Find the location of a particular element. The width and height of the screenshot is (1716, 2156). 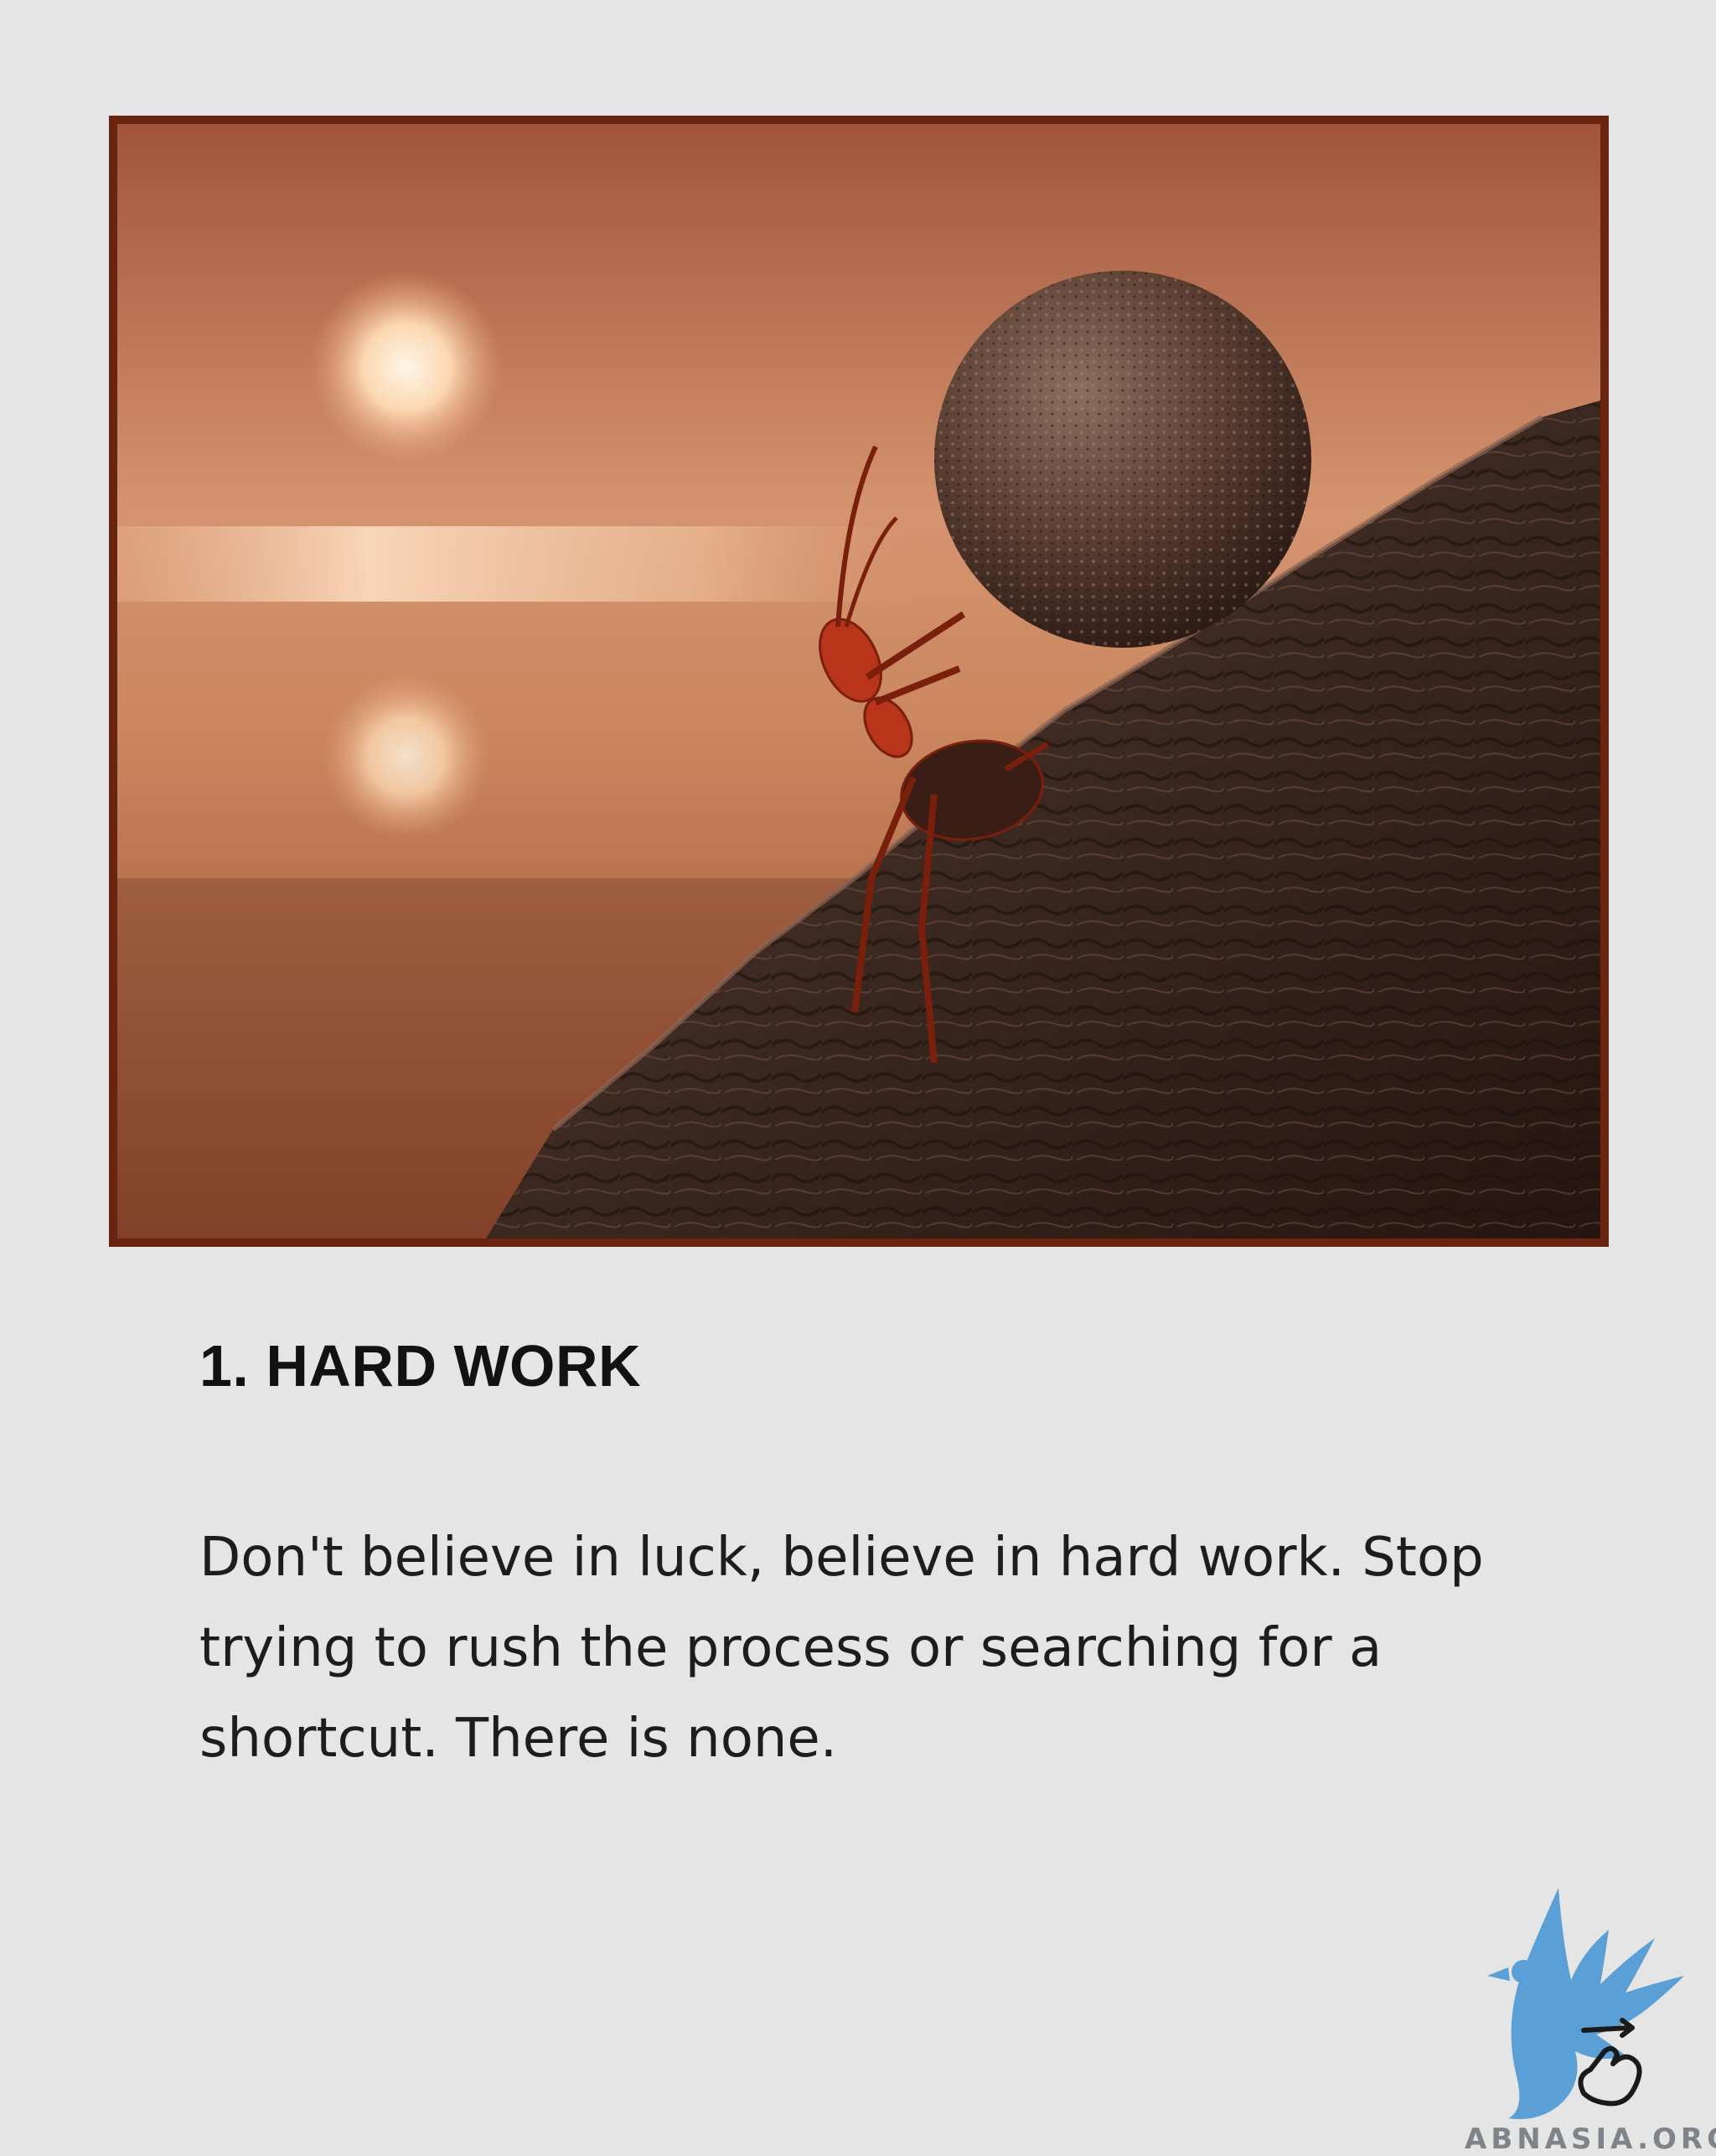

bird-logo-icon is located at coordinates (1583, 2010).